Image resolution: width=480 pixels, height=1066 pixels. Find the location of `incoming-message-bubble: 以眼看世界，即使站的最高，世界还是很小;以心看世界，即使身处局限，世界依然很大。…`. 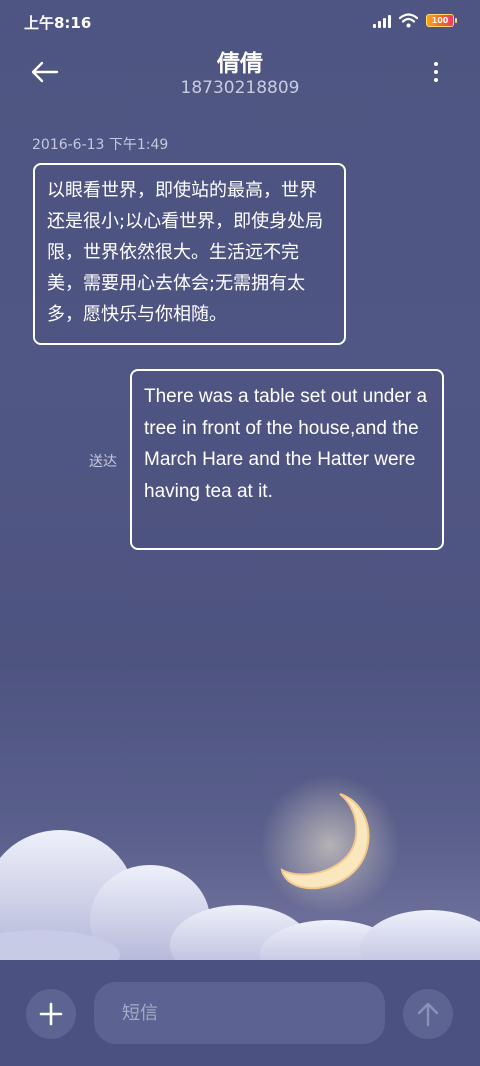

incoming-message-bubble: 以眼看世界，即使站的最高，世界还是很小;以心看世界，即使身处局限，世界依然很大。… is located at coordinates (189, 254).